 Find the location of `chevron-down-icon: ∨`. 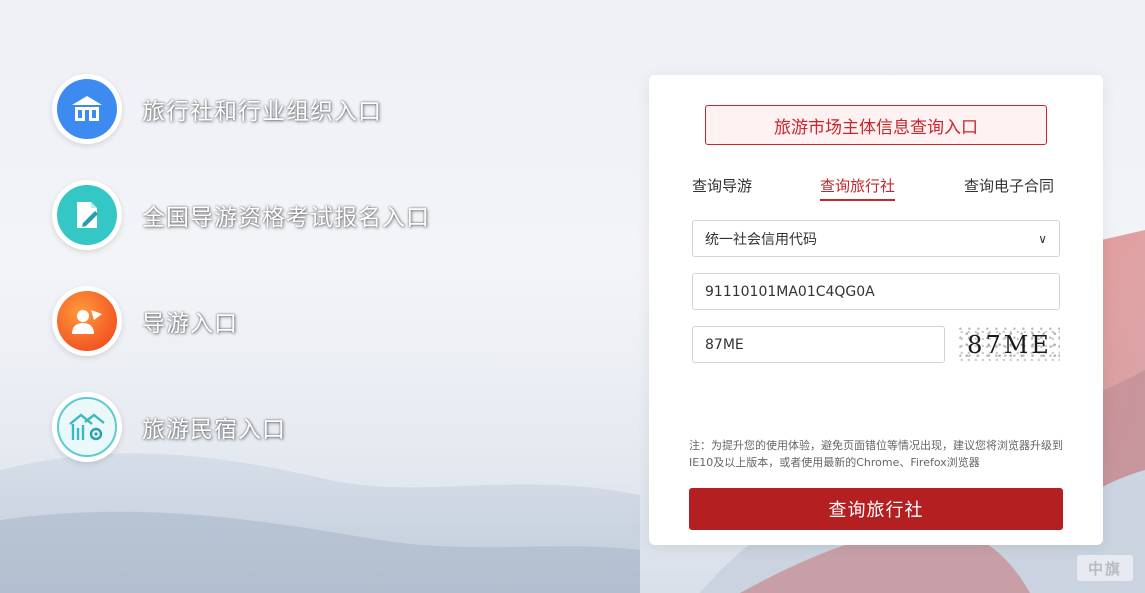

chevron-down-icon: ∨ is located at coordinates (1042, 238).